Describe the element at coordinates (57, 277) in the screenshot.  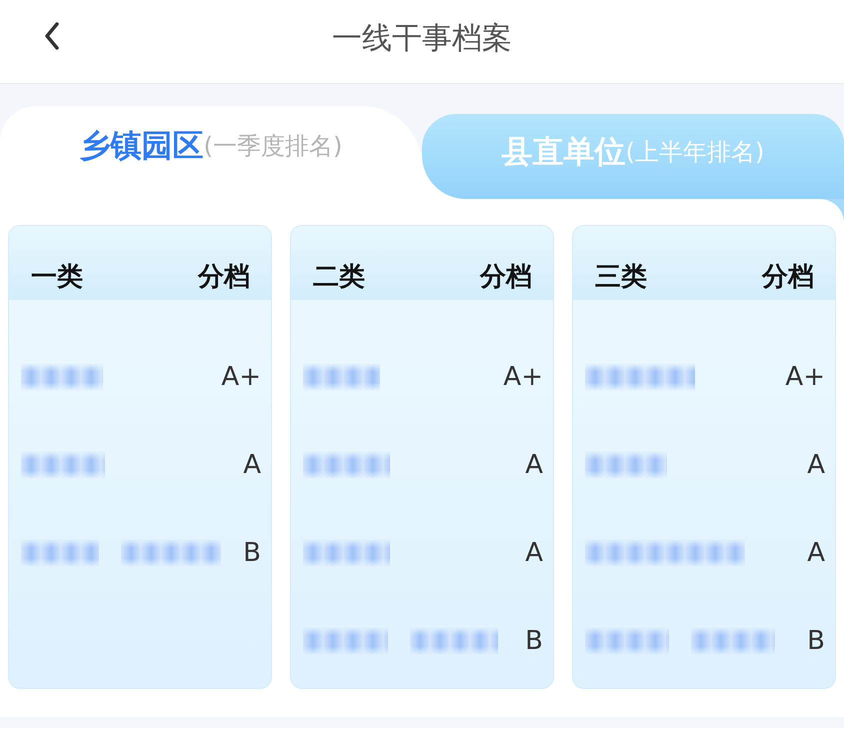
I see `category-title: 一类` at that location.